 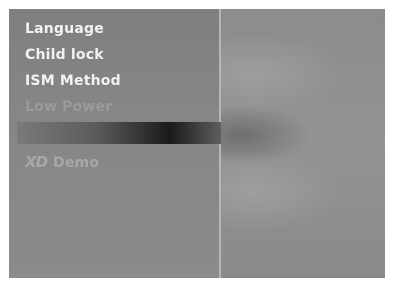 What do you see at coordinates (119, 133) in the screenshot?
I see `selected-item-highlight` at bounding box center [119, 133].